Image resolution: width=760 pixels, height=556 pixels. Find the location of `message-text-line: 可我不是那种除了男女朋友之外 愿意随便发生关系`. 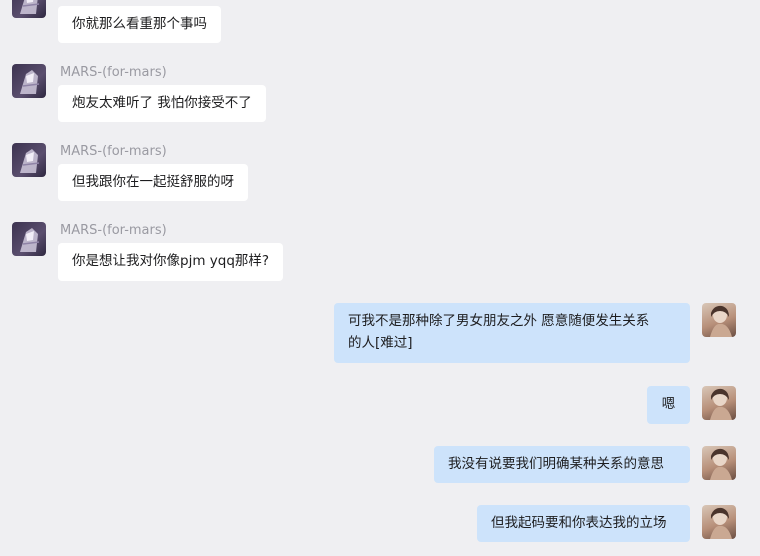

message-text-line: 可我不是那种除了男女朋友之外 愿意随便发生关系 is located at coordinates (499, 321).